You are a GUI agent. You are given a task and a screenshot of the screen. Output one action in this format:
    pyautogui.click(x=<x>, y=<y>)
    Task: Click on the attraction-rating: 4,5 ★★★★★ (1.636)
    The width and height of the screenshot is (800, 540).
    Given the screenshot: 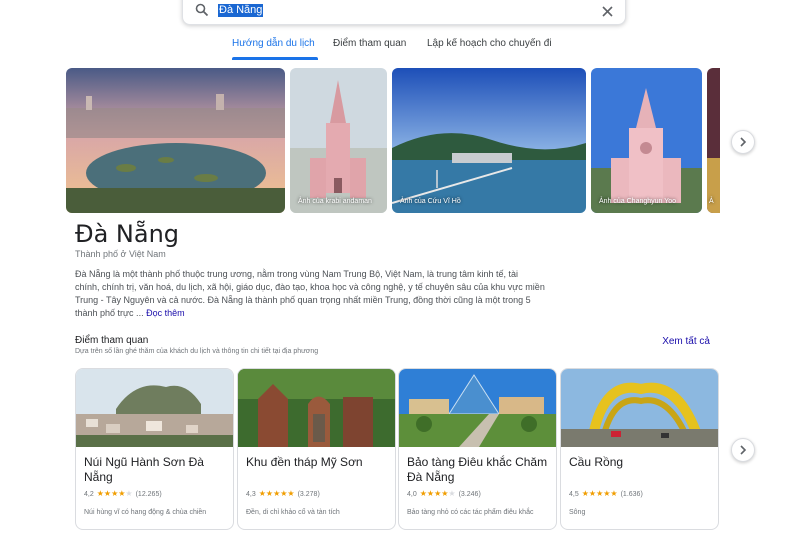 What is the action you would take?
    pyautogui.click(x=606, y=493)
    